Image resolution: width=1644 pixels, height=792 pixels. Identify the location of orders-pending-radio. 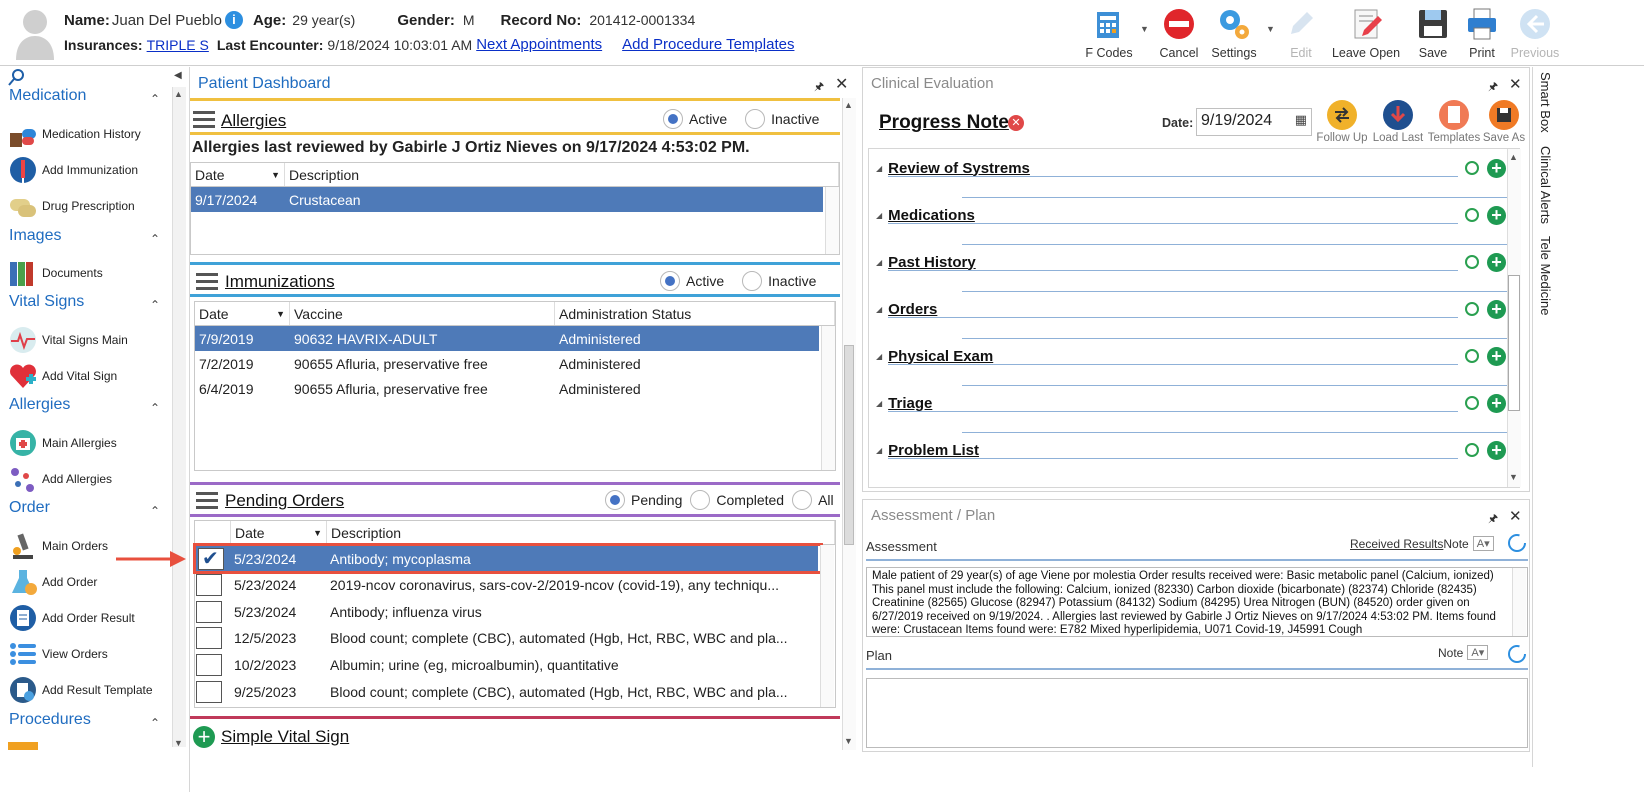
(615, 500).